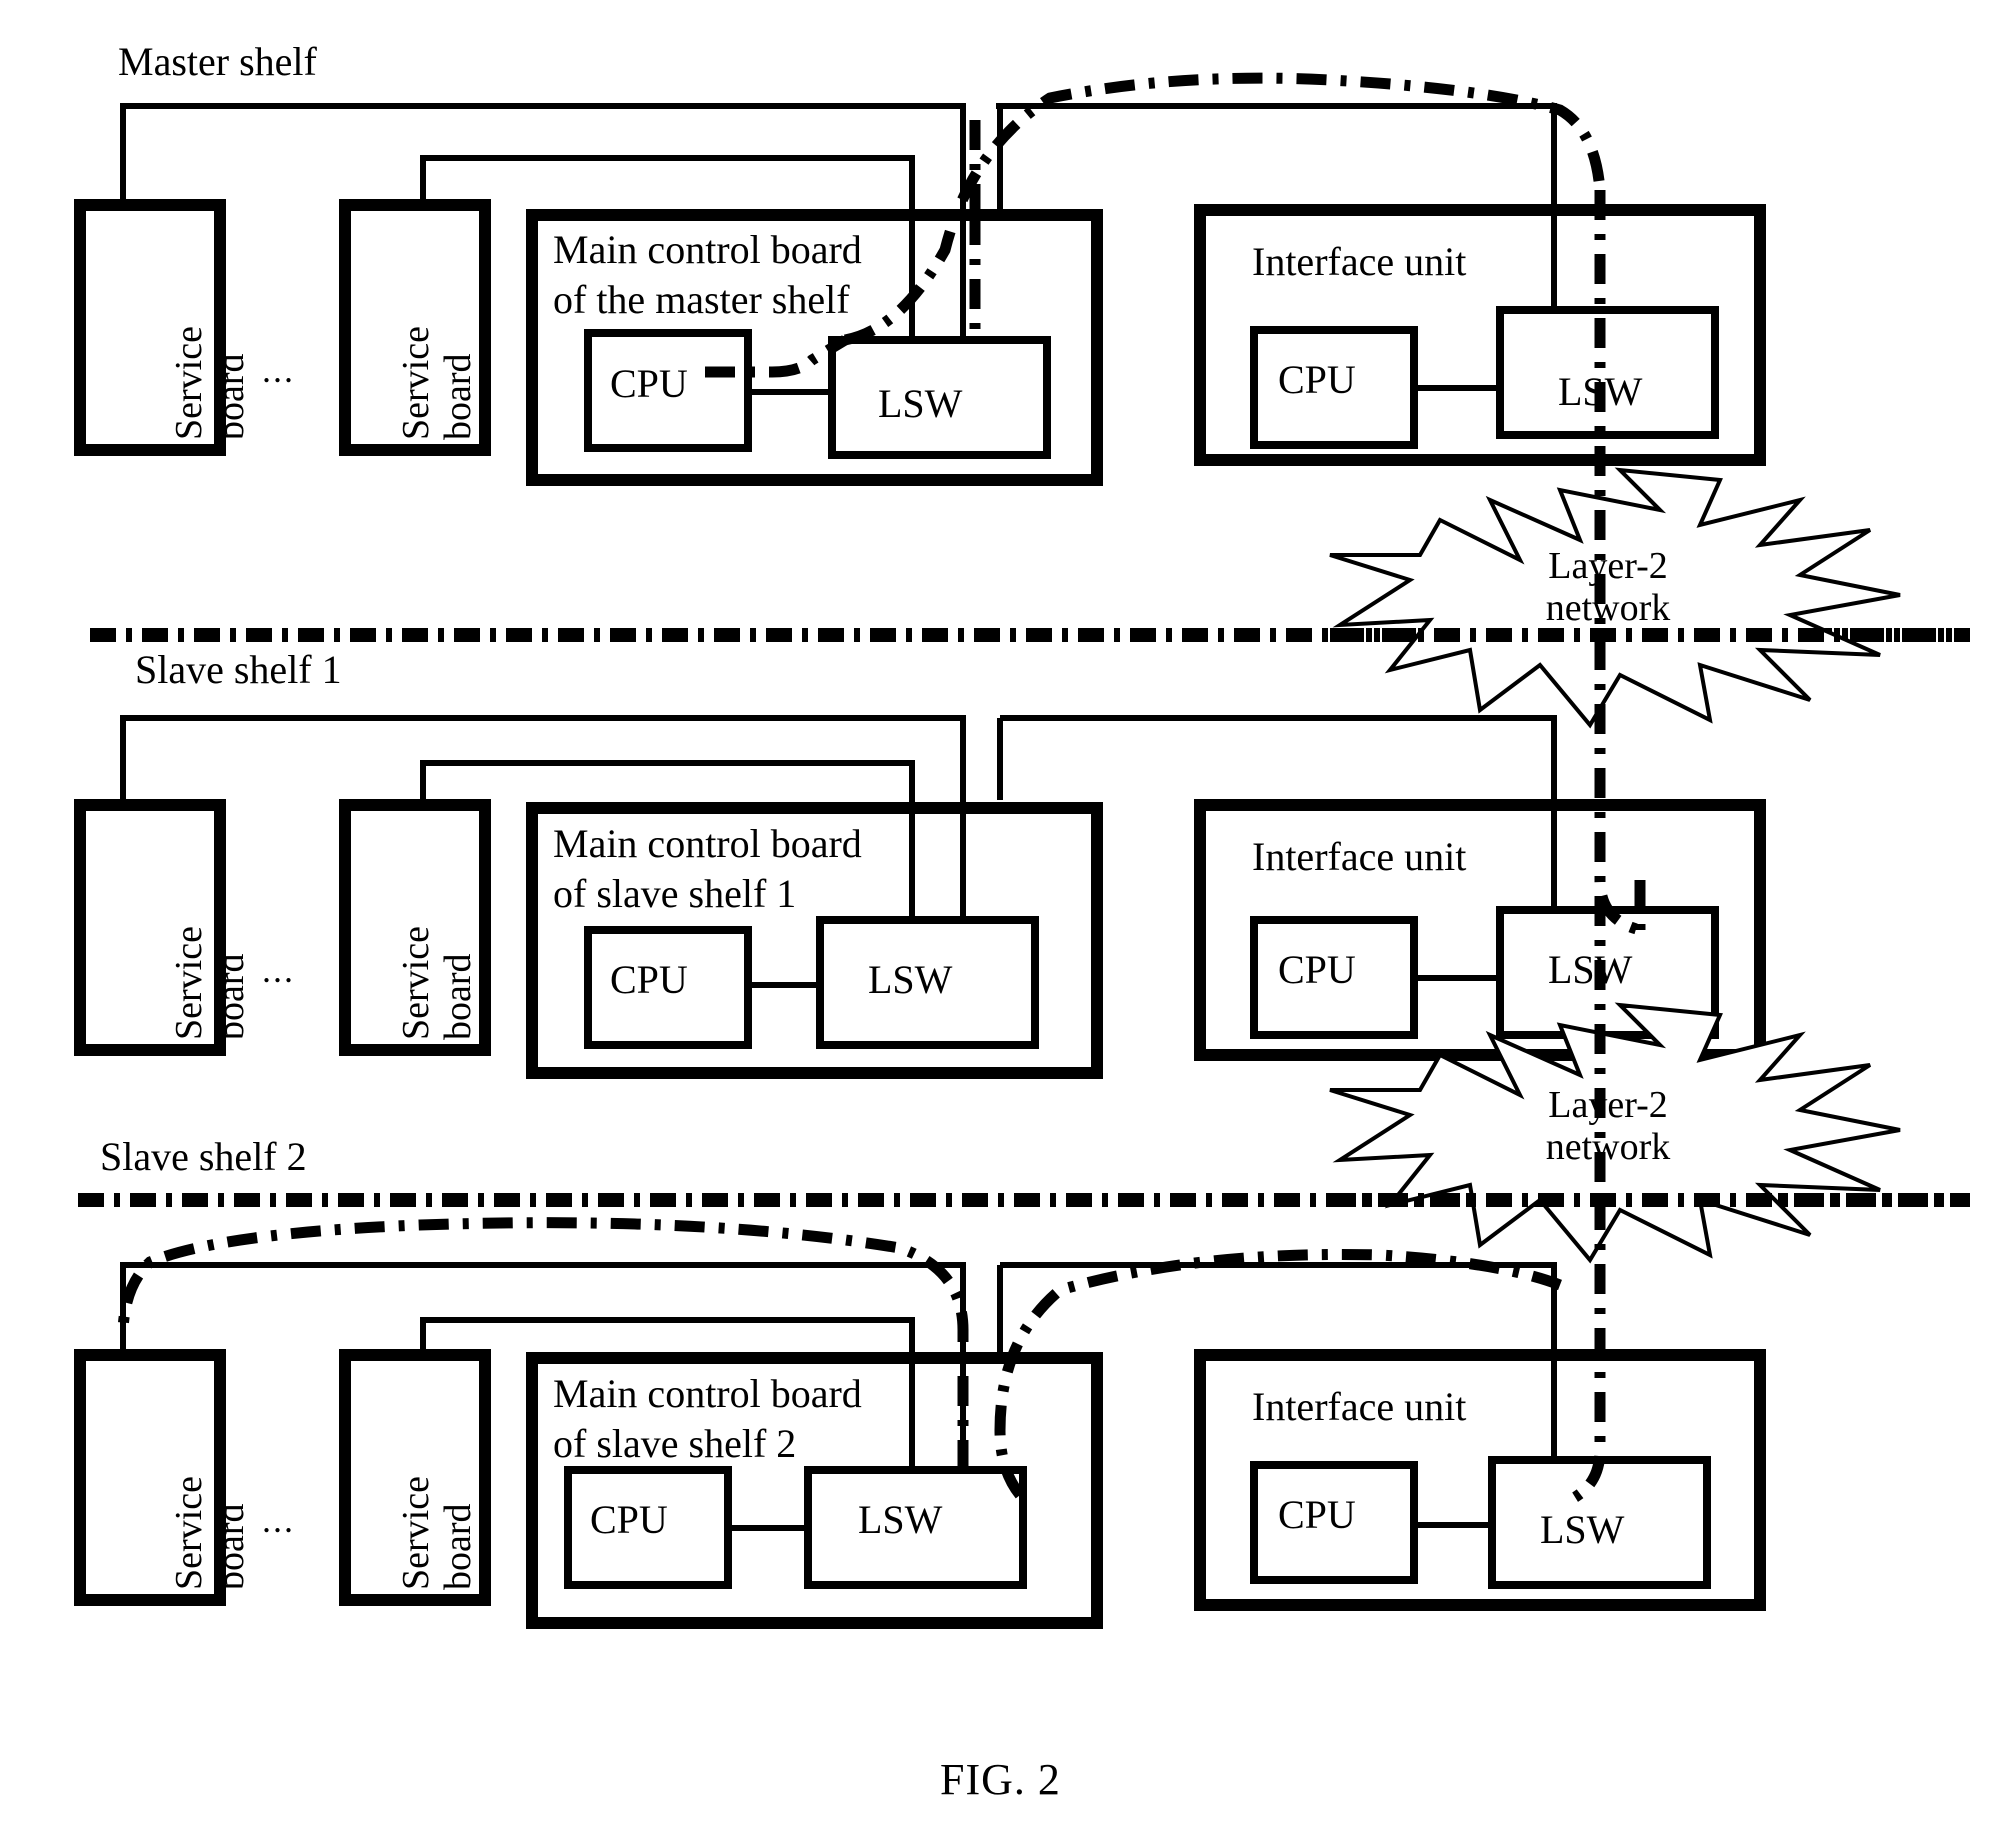 The height and width of the screenshot is (1840, 2012). Describe the element at coordinates (203, 1156) in the screenshot. I see `shelf-title-slave2: Slave shelf 2` at that location.